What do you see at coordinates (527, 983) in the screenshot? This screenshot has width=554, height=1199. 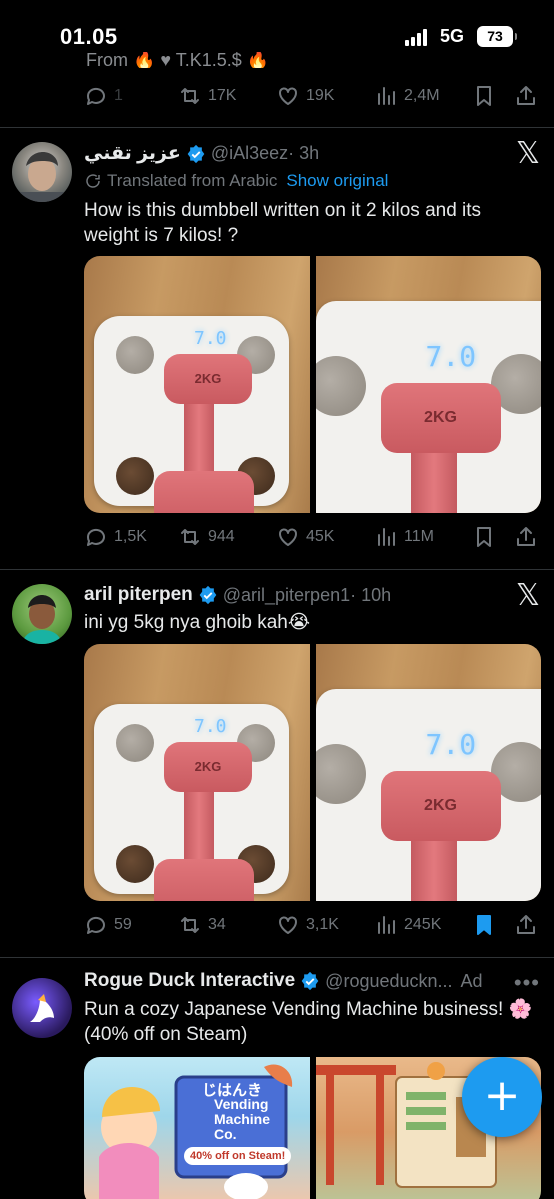 I see `more-options-button: •••` at bounding box center [527, 983].